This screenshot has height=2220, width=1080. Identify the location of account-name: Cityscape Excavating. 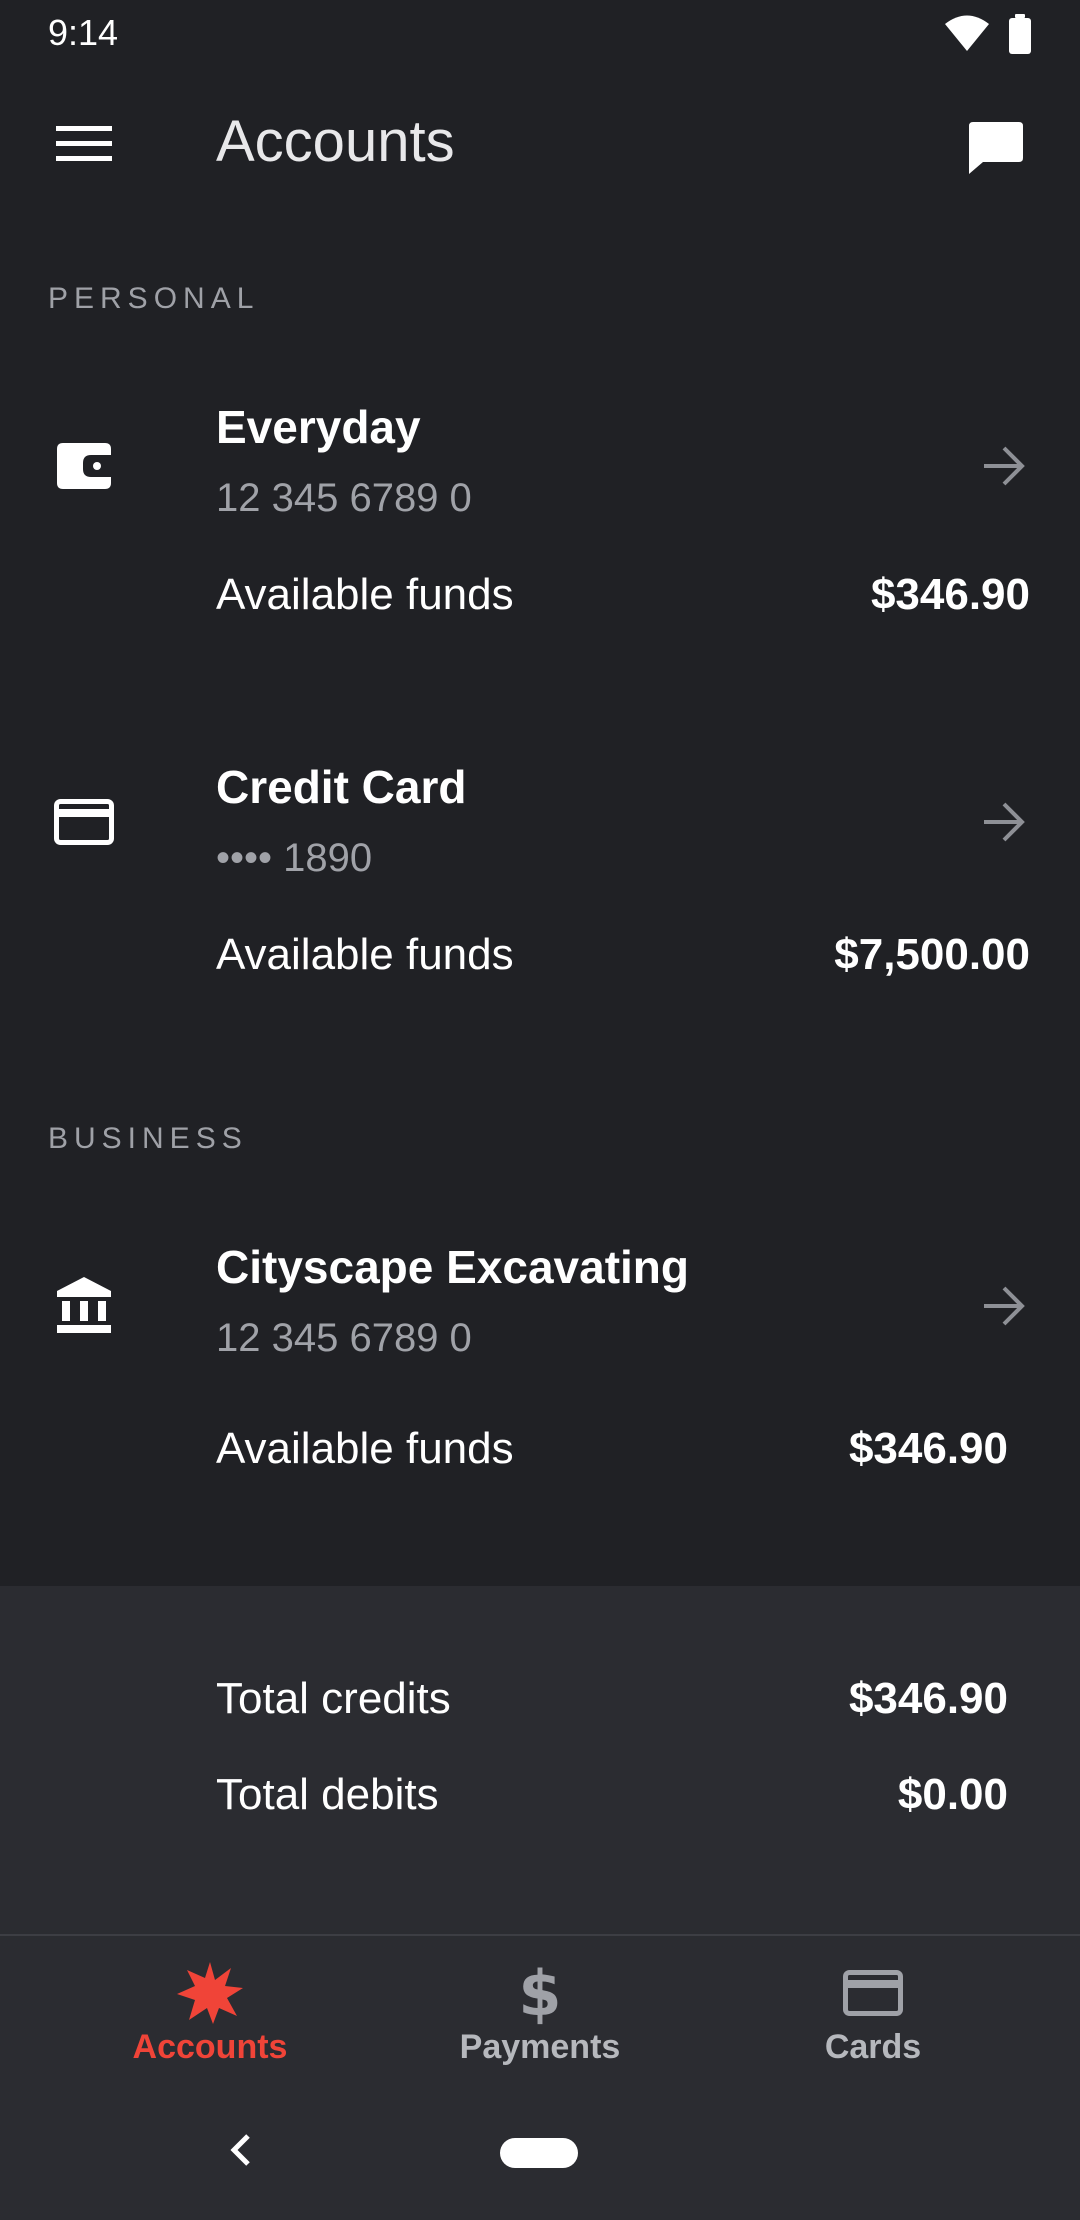
(453, 1267).